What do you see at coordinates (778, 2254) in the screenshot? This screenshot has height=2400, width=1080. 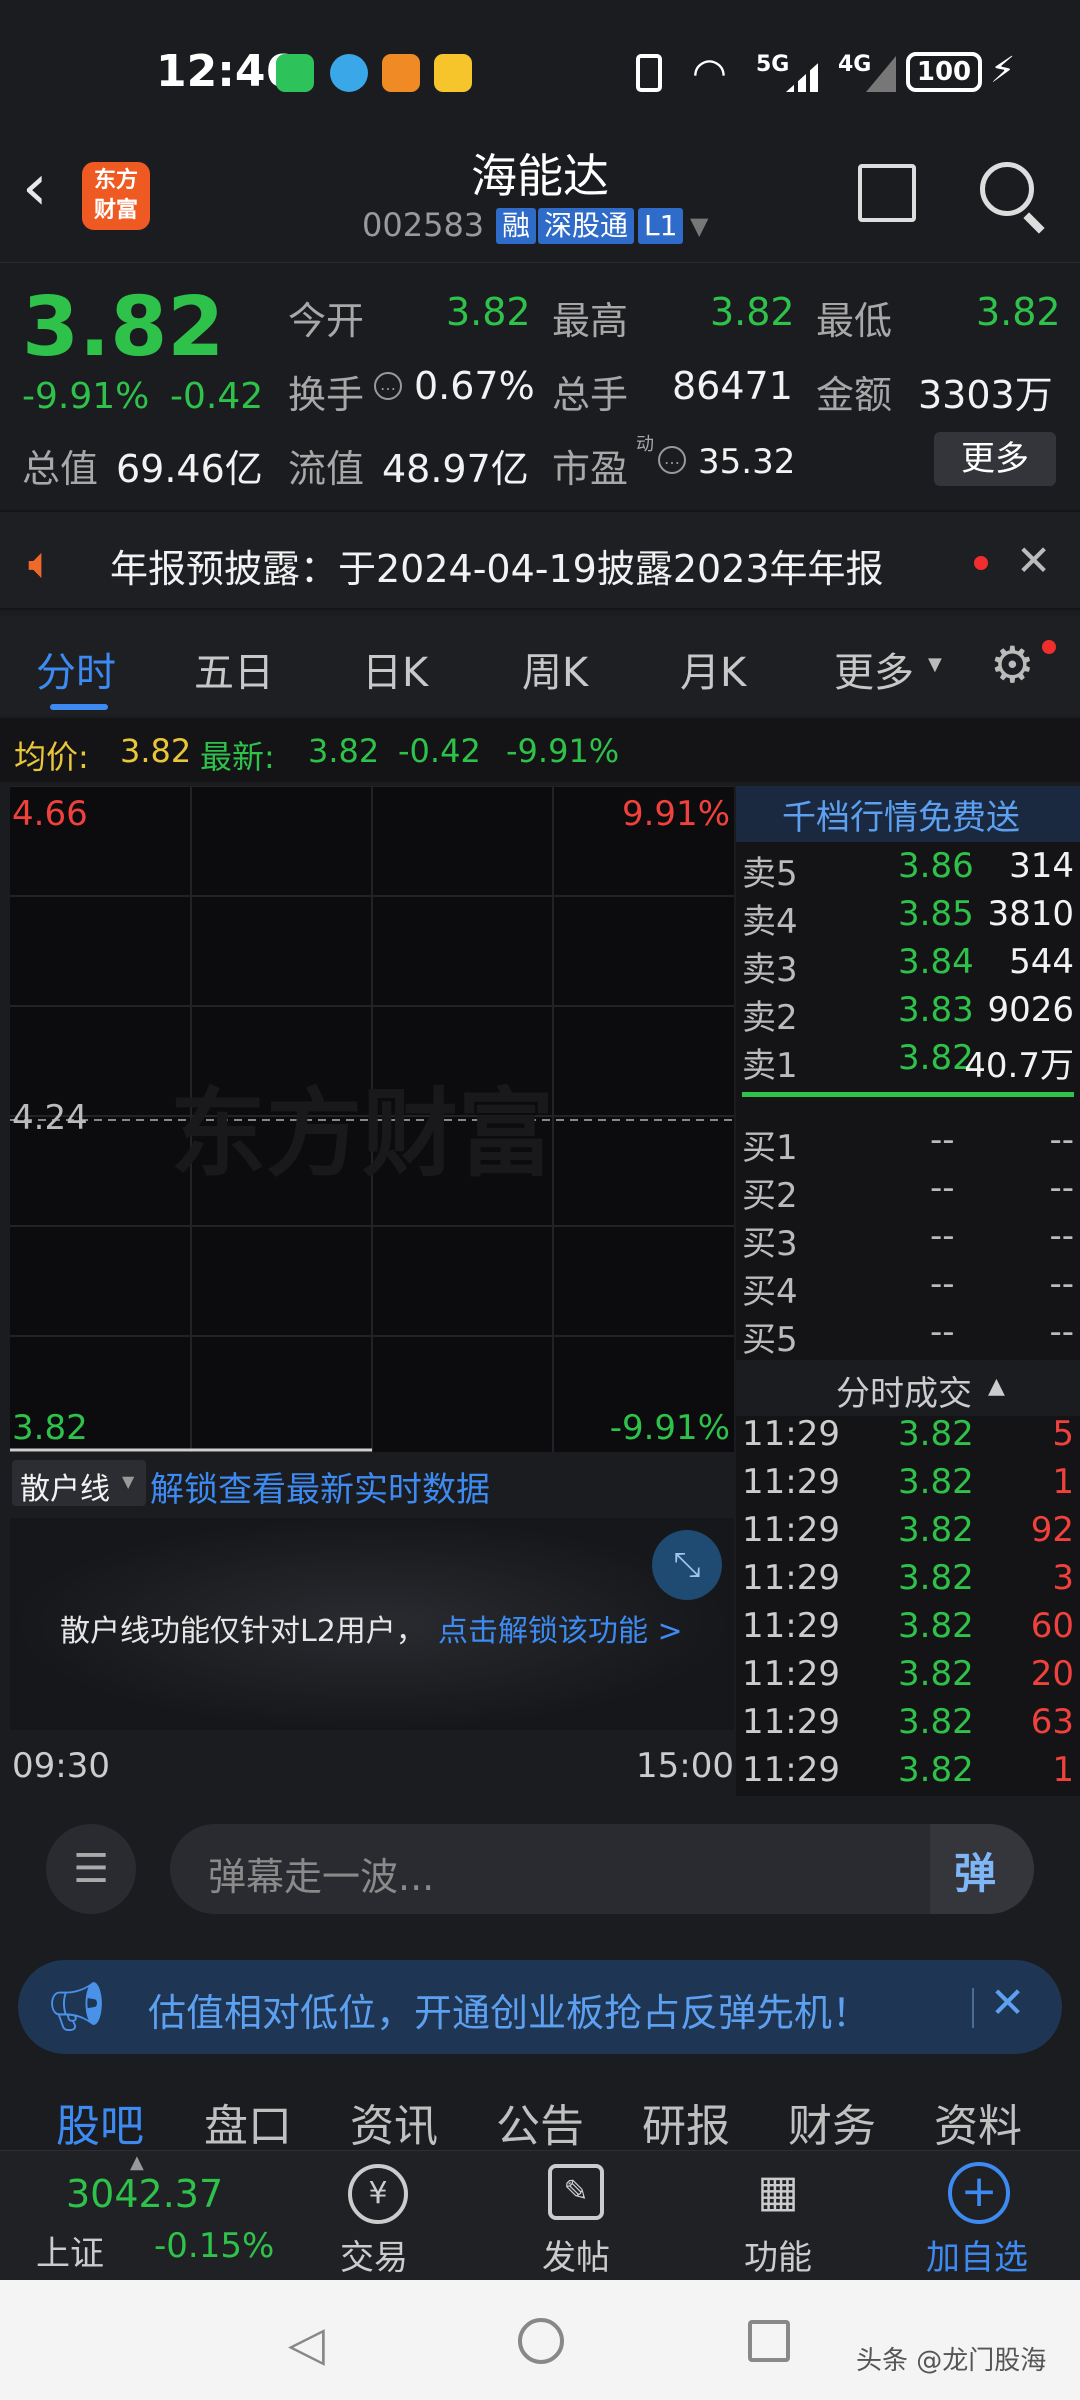 I see `functions-label: 功能` at bounding box center [778, 2254].